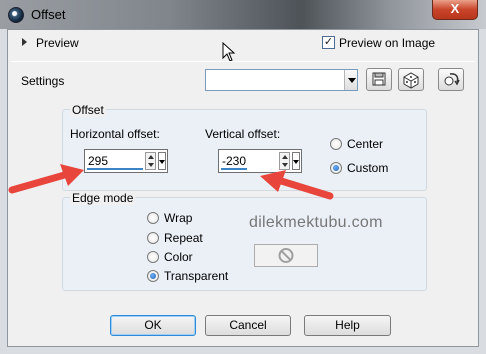 The height and width of the screenshot is (354, 486). Describe the element at coordinates (243, 61) in the screenshot. I see `divider` at that location.